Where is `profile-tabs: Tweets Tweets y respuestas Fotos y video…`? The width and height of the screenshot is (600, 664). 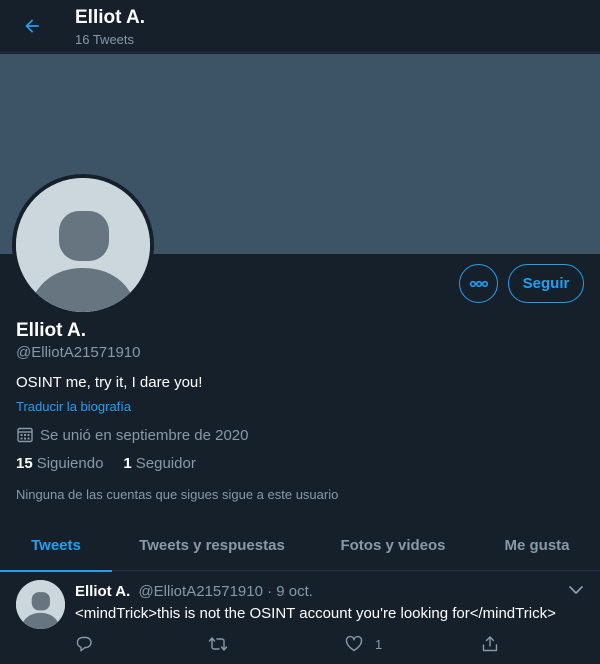 profile-tabs: Tweets Tweets y respuestas Fotos y video… is located at coordinates (300, 546).